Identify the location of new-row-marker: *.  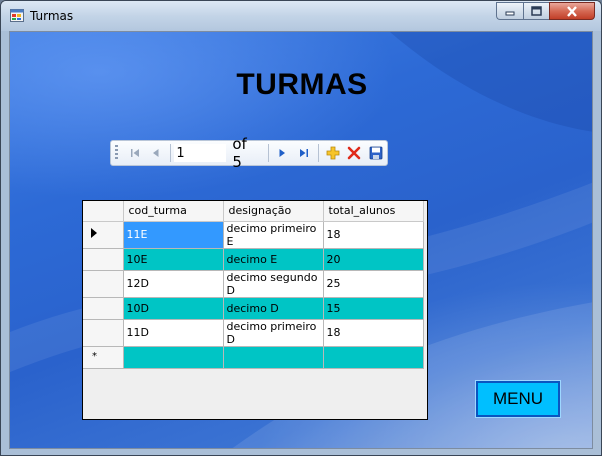
(94, 356).